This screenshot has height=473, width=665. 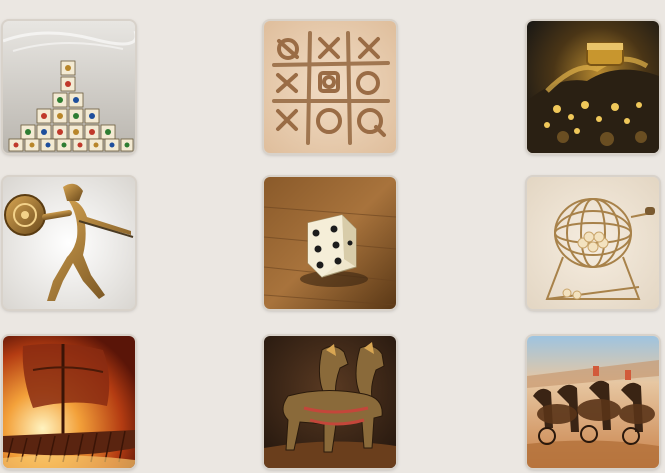 I want to click on burning-ship-icon, so click(x=69, y=402).